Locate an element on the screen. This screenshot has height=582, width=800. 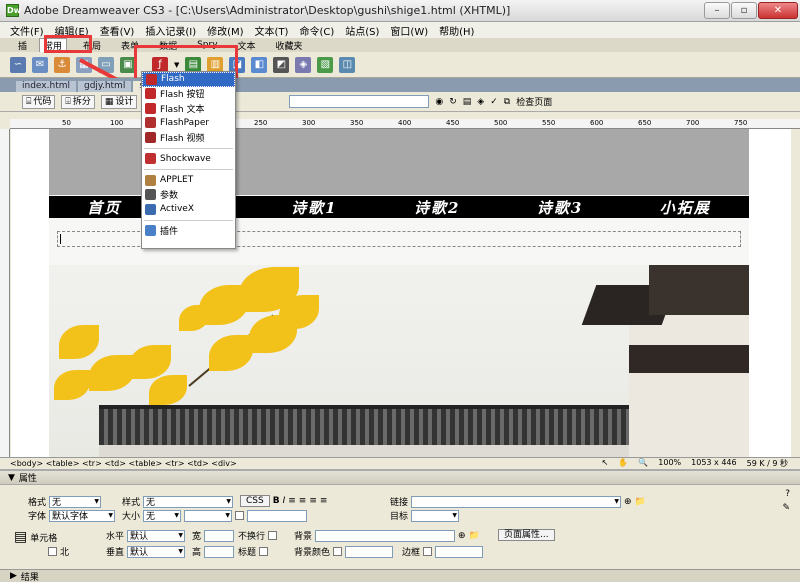
menu-item-flash-text: Flash 文本 is located at coordinates (188, 108).